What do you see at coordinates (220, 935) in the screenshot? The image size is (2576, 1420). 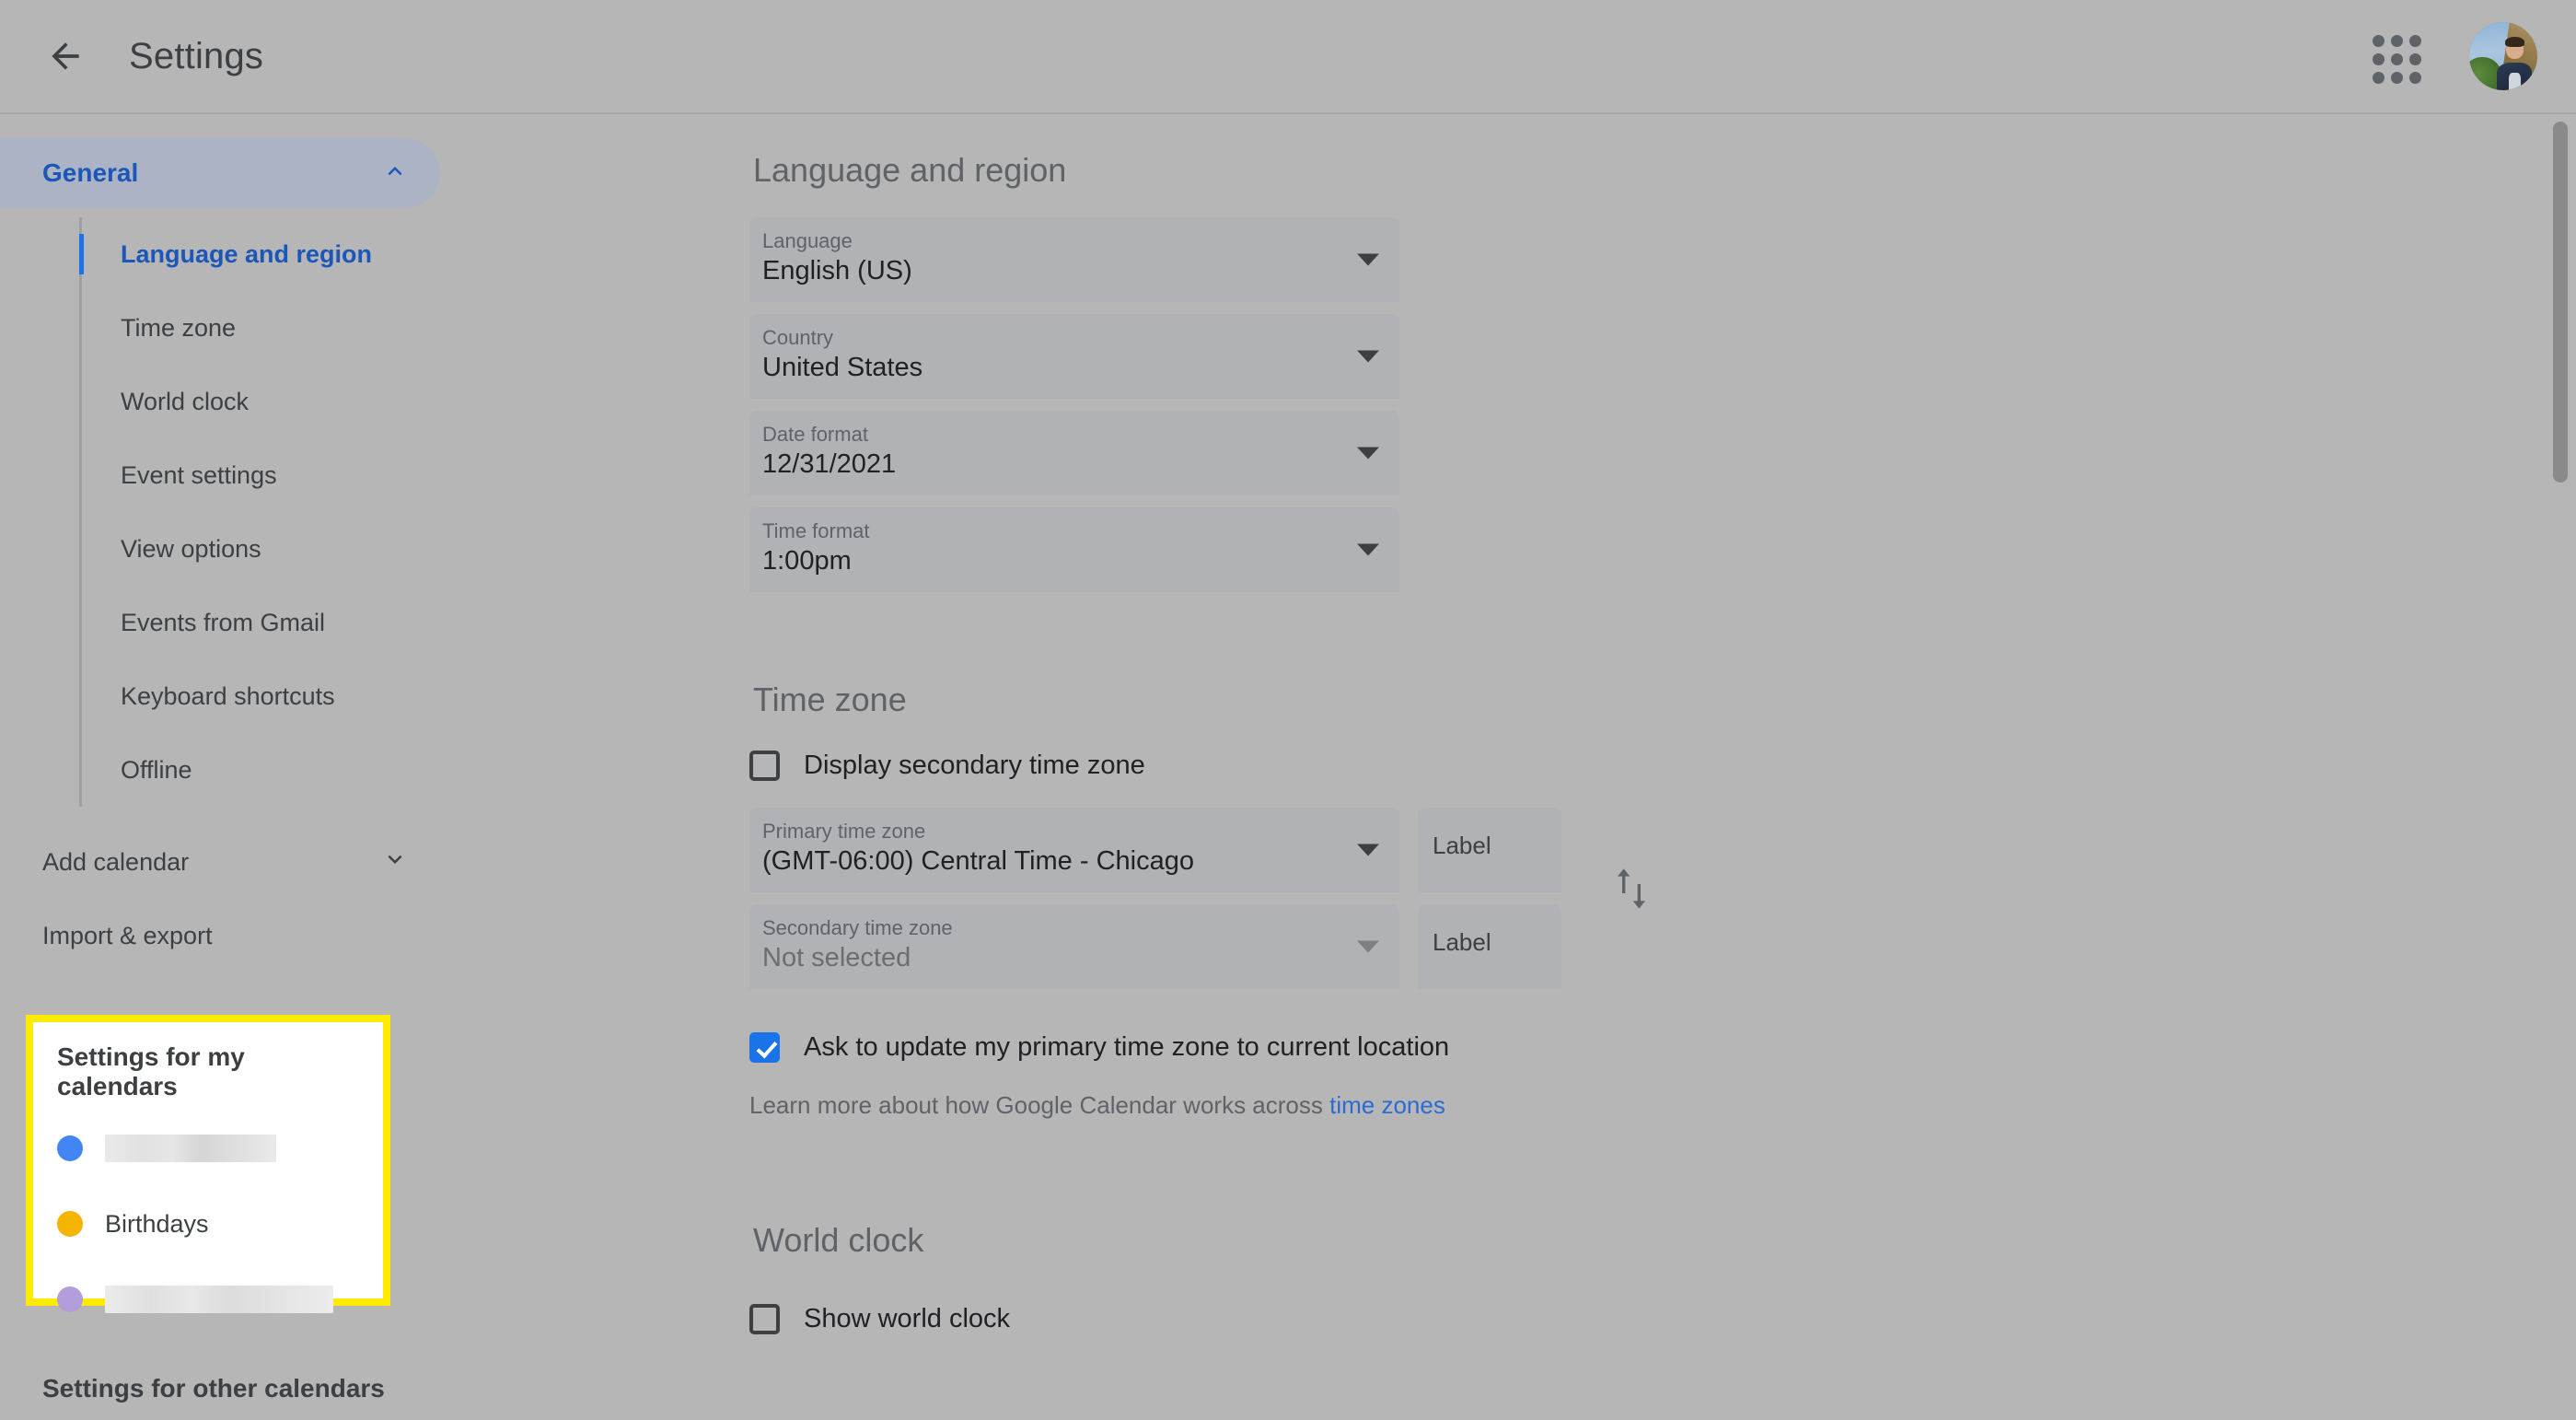 I see `sidebar-item-import-export: Import & export` at bounding box center [220, 935].